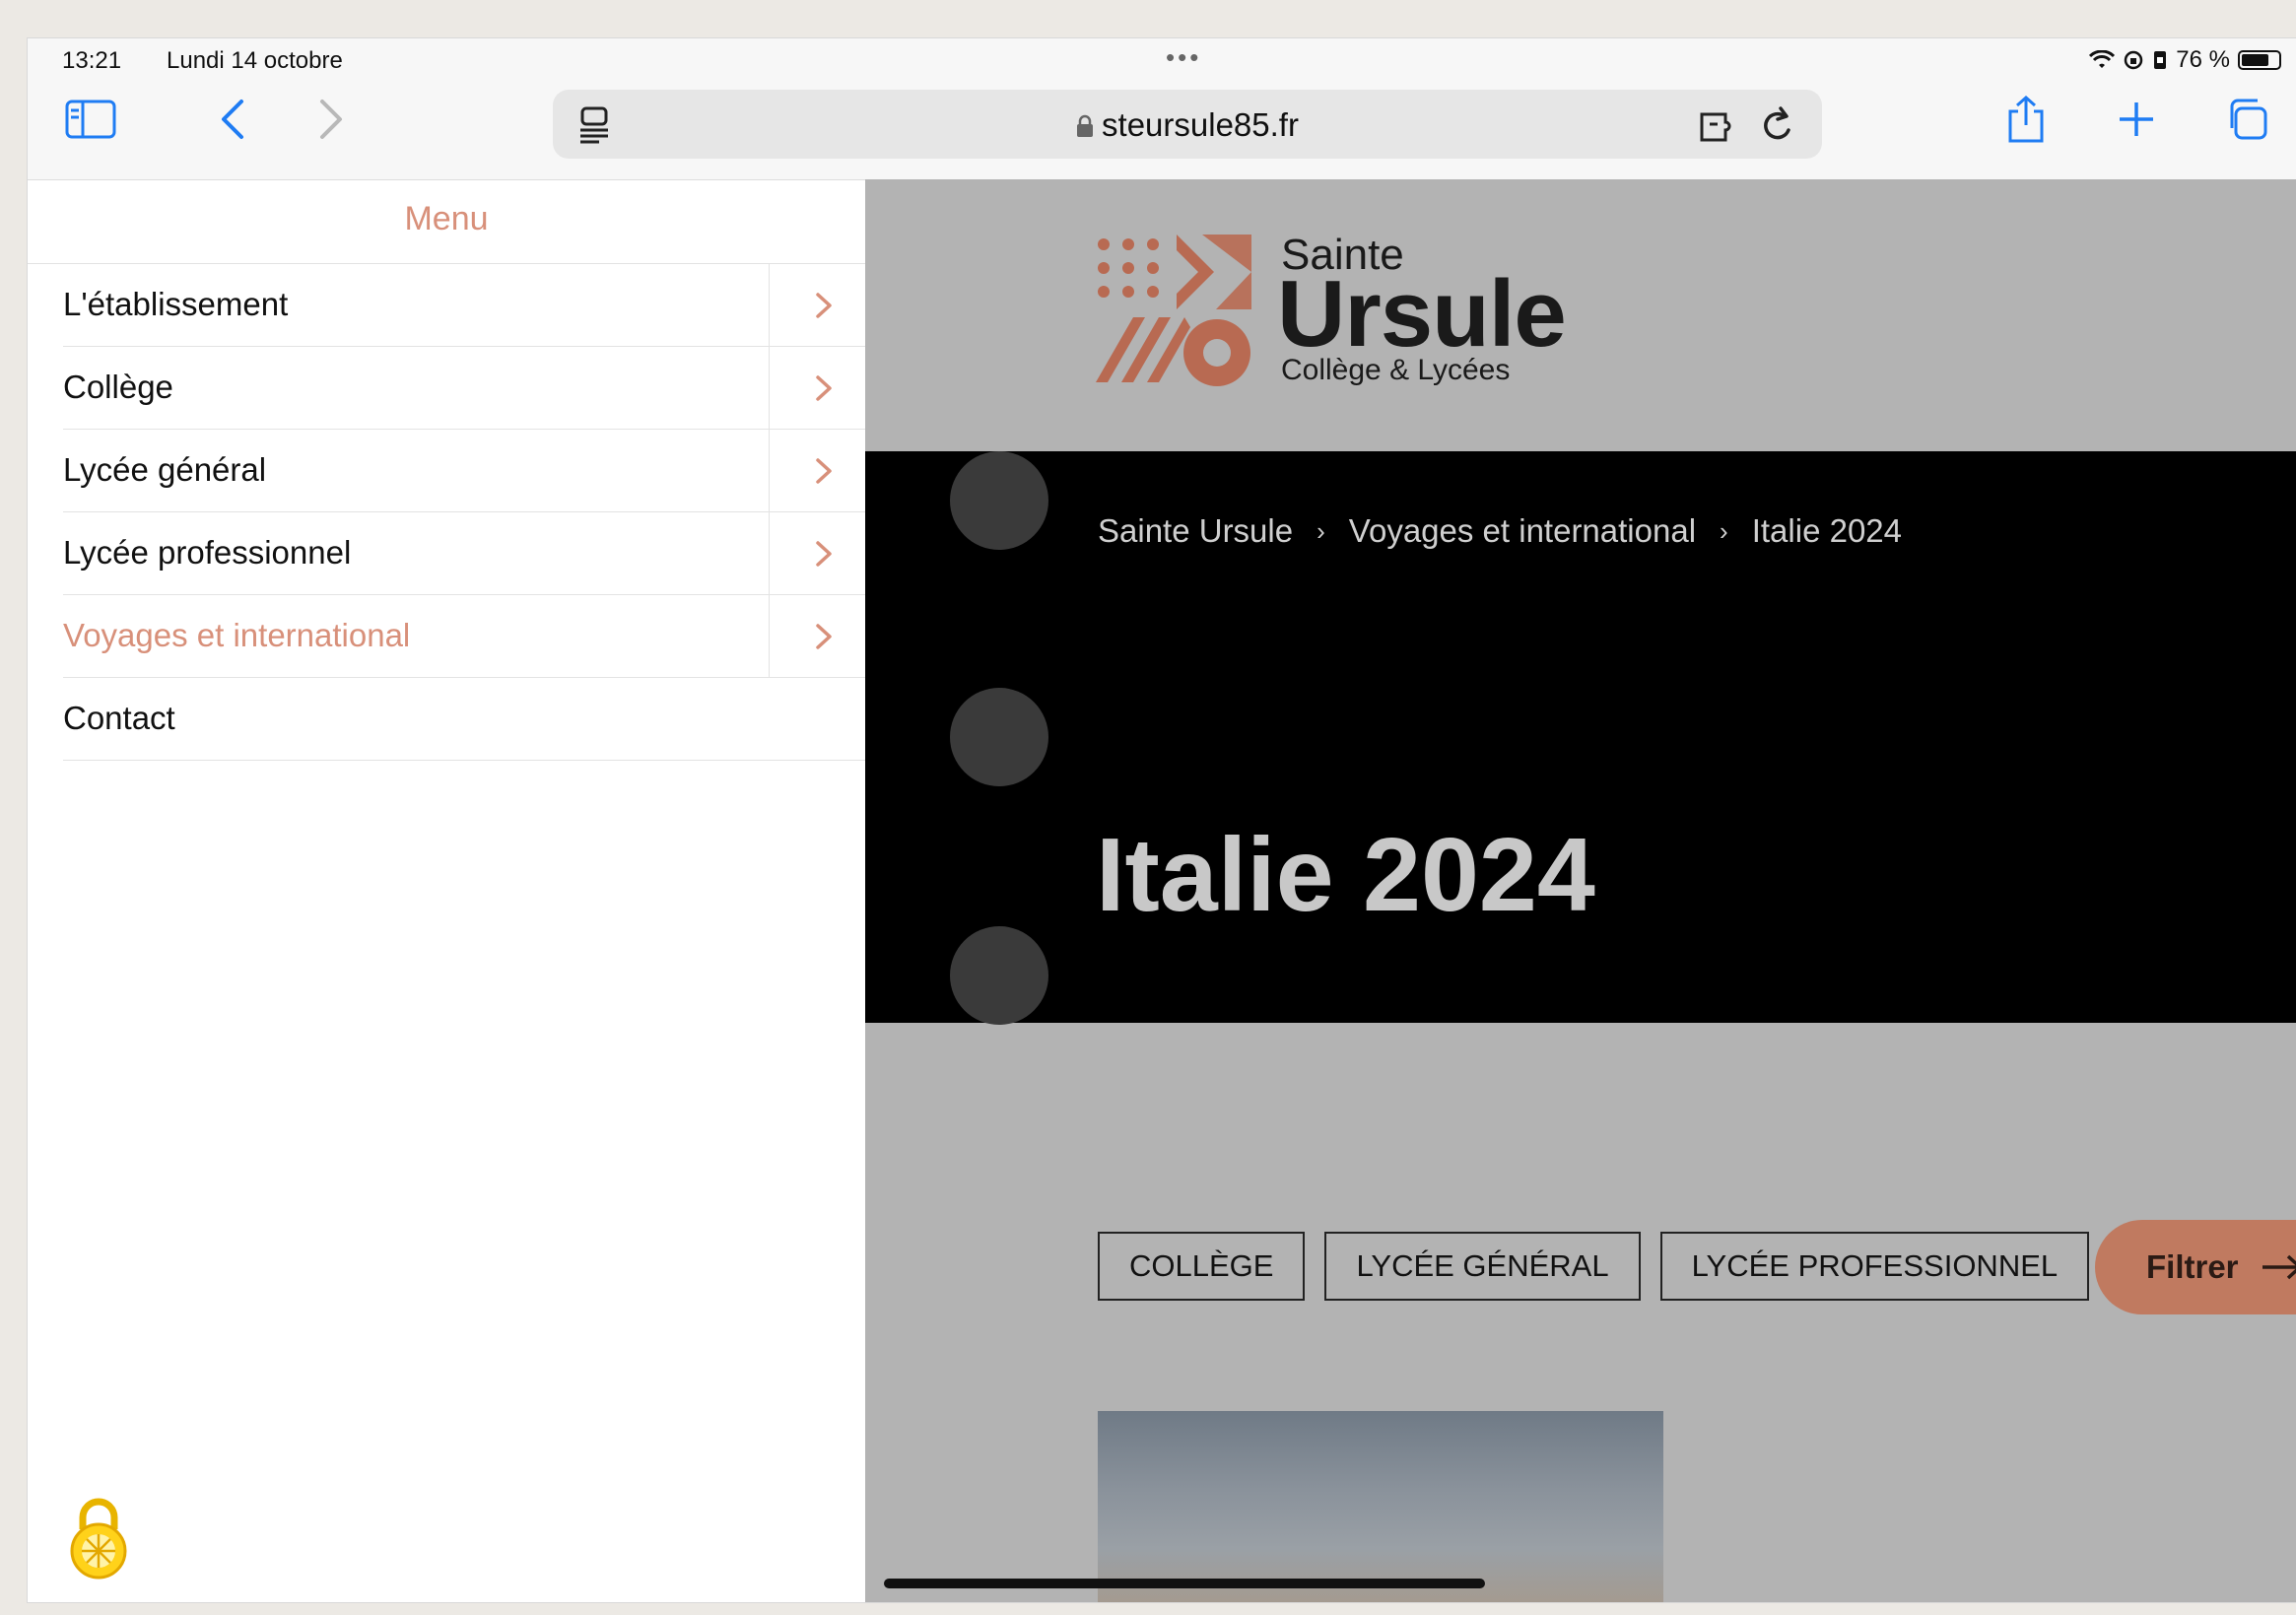  I want to click on chevron-left-icon, so click(232, 120).